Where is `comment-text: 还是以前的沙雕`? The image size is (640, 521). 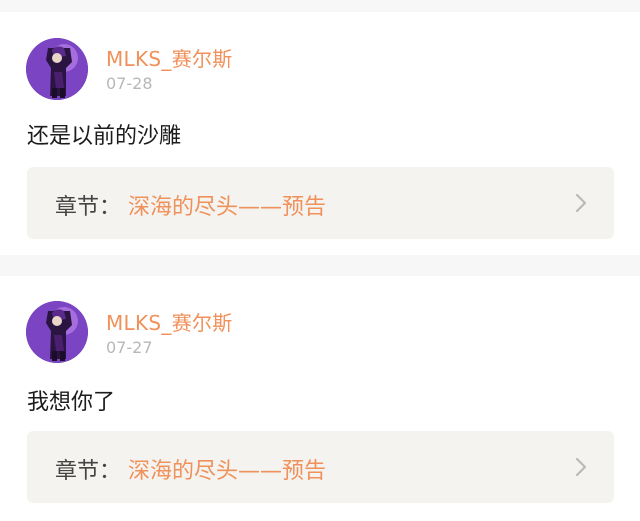
comment-text: 还是以前的沙雕 is located at coordinates (104, 136).